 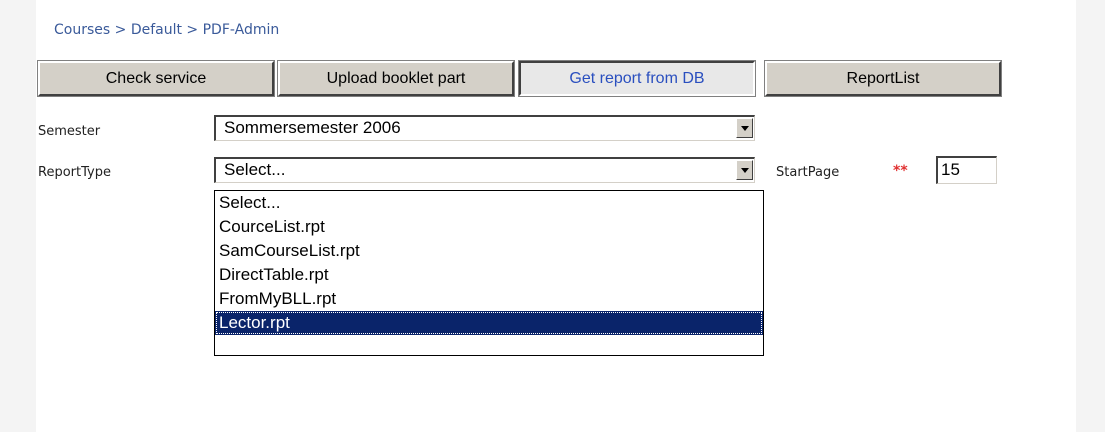 I want to click on semester-select: Sommersemester 2006, so click(x=484, y=128).